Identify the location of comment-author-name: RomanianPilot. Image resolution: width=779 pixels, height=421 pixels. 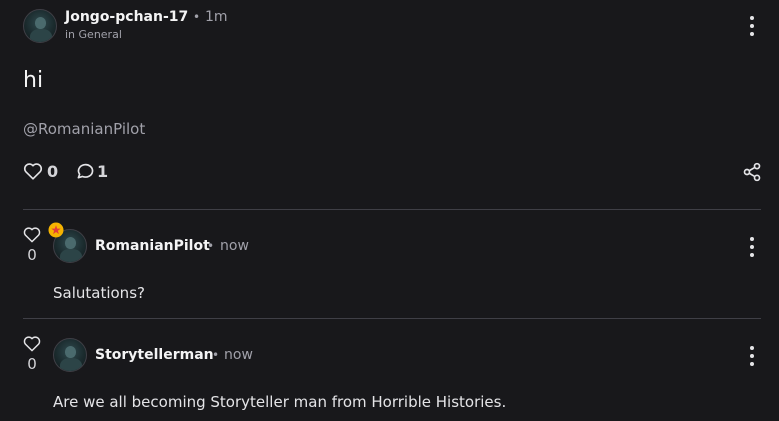
(152, 246).